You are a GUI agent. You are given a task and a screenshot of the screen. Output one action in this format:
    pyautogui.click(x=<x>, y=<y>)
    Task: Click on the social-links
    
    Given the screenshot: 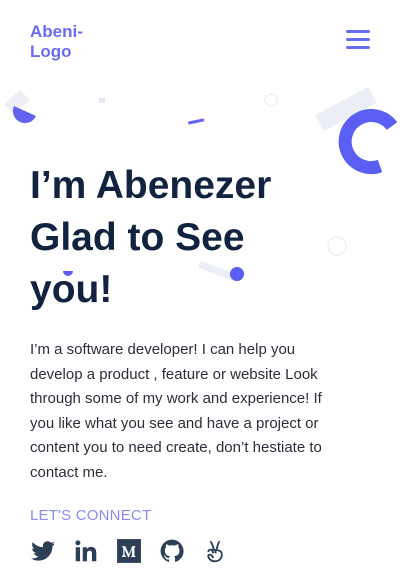 What is the action you would take?
    pyautogui.click(x=137, y=552)
    